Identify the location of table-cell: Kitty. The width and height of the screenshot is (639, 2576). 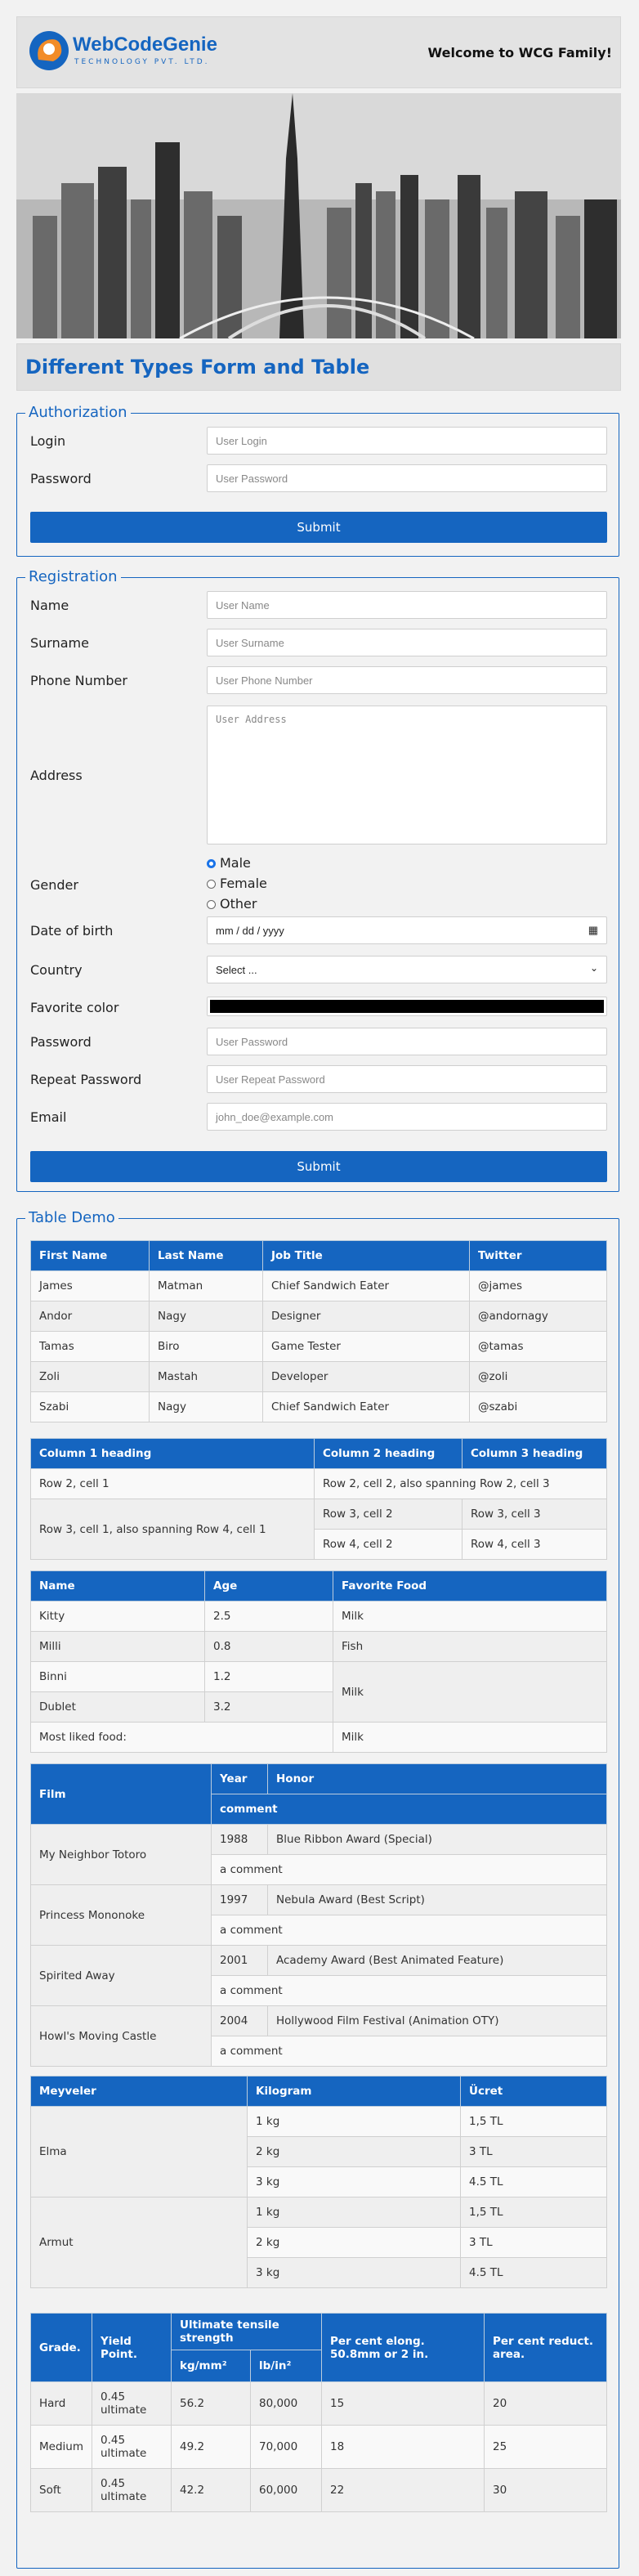
(117, 1617).